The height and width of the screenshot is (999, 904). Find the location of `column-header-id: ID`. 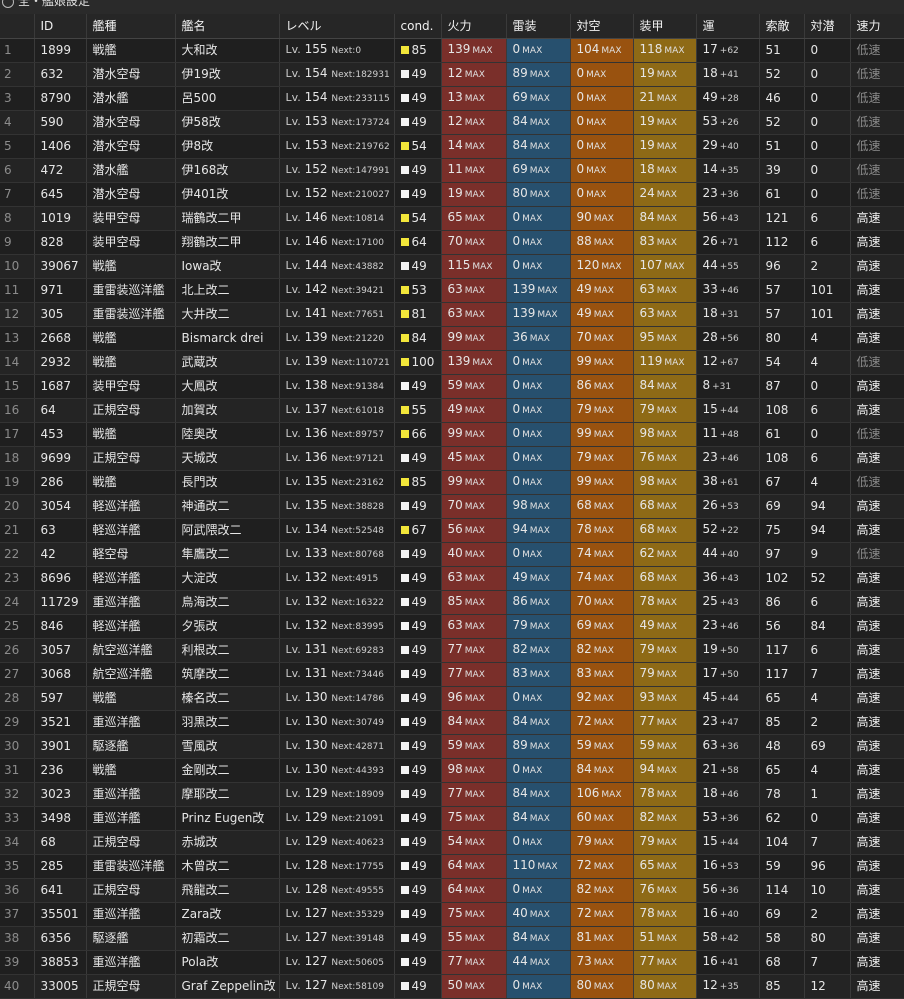

column-header-id: ID is located at coordinates (60, 26).